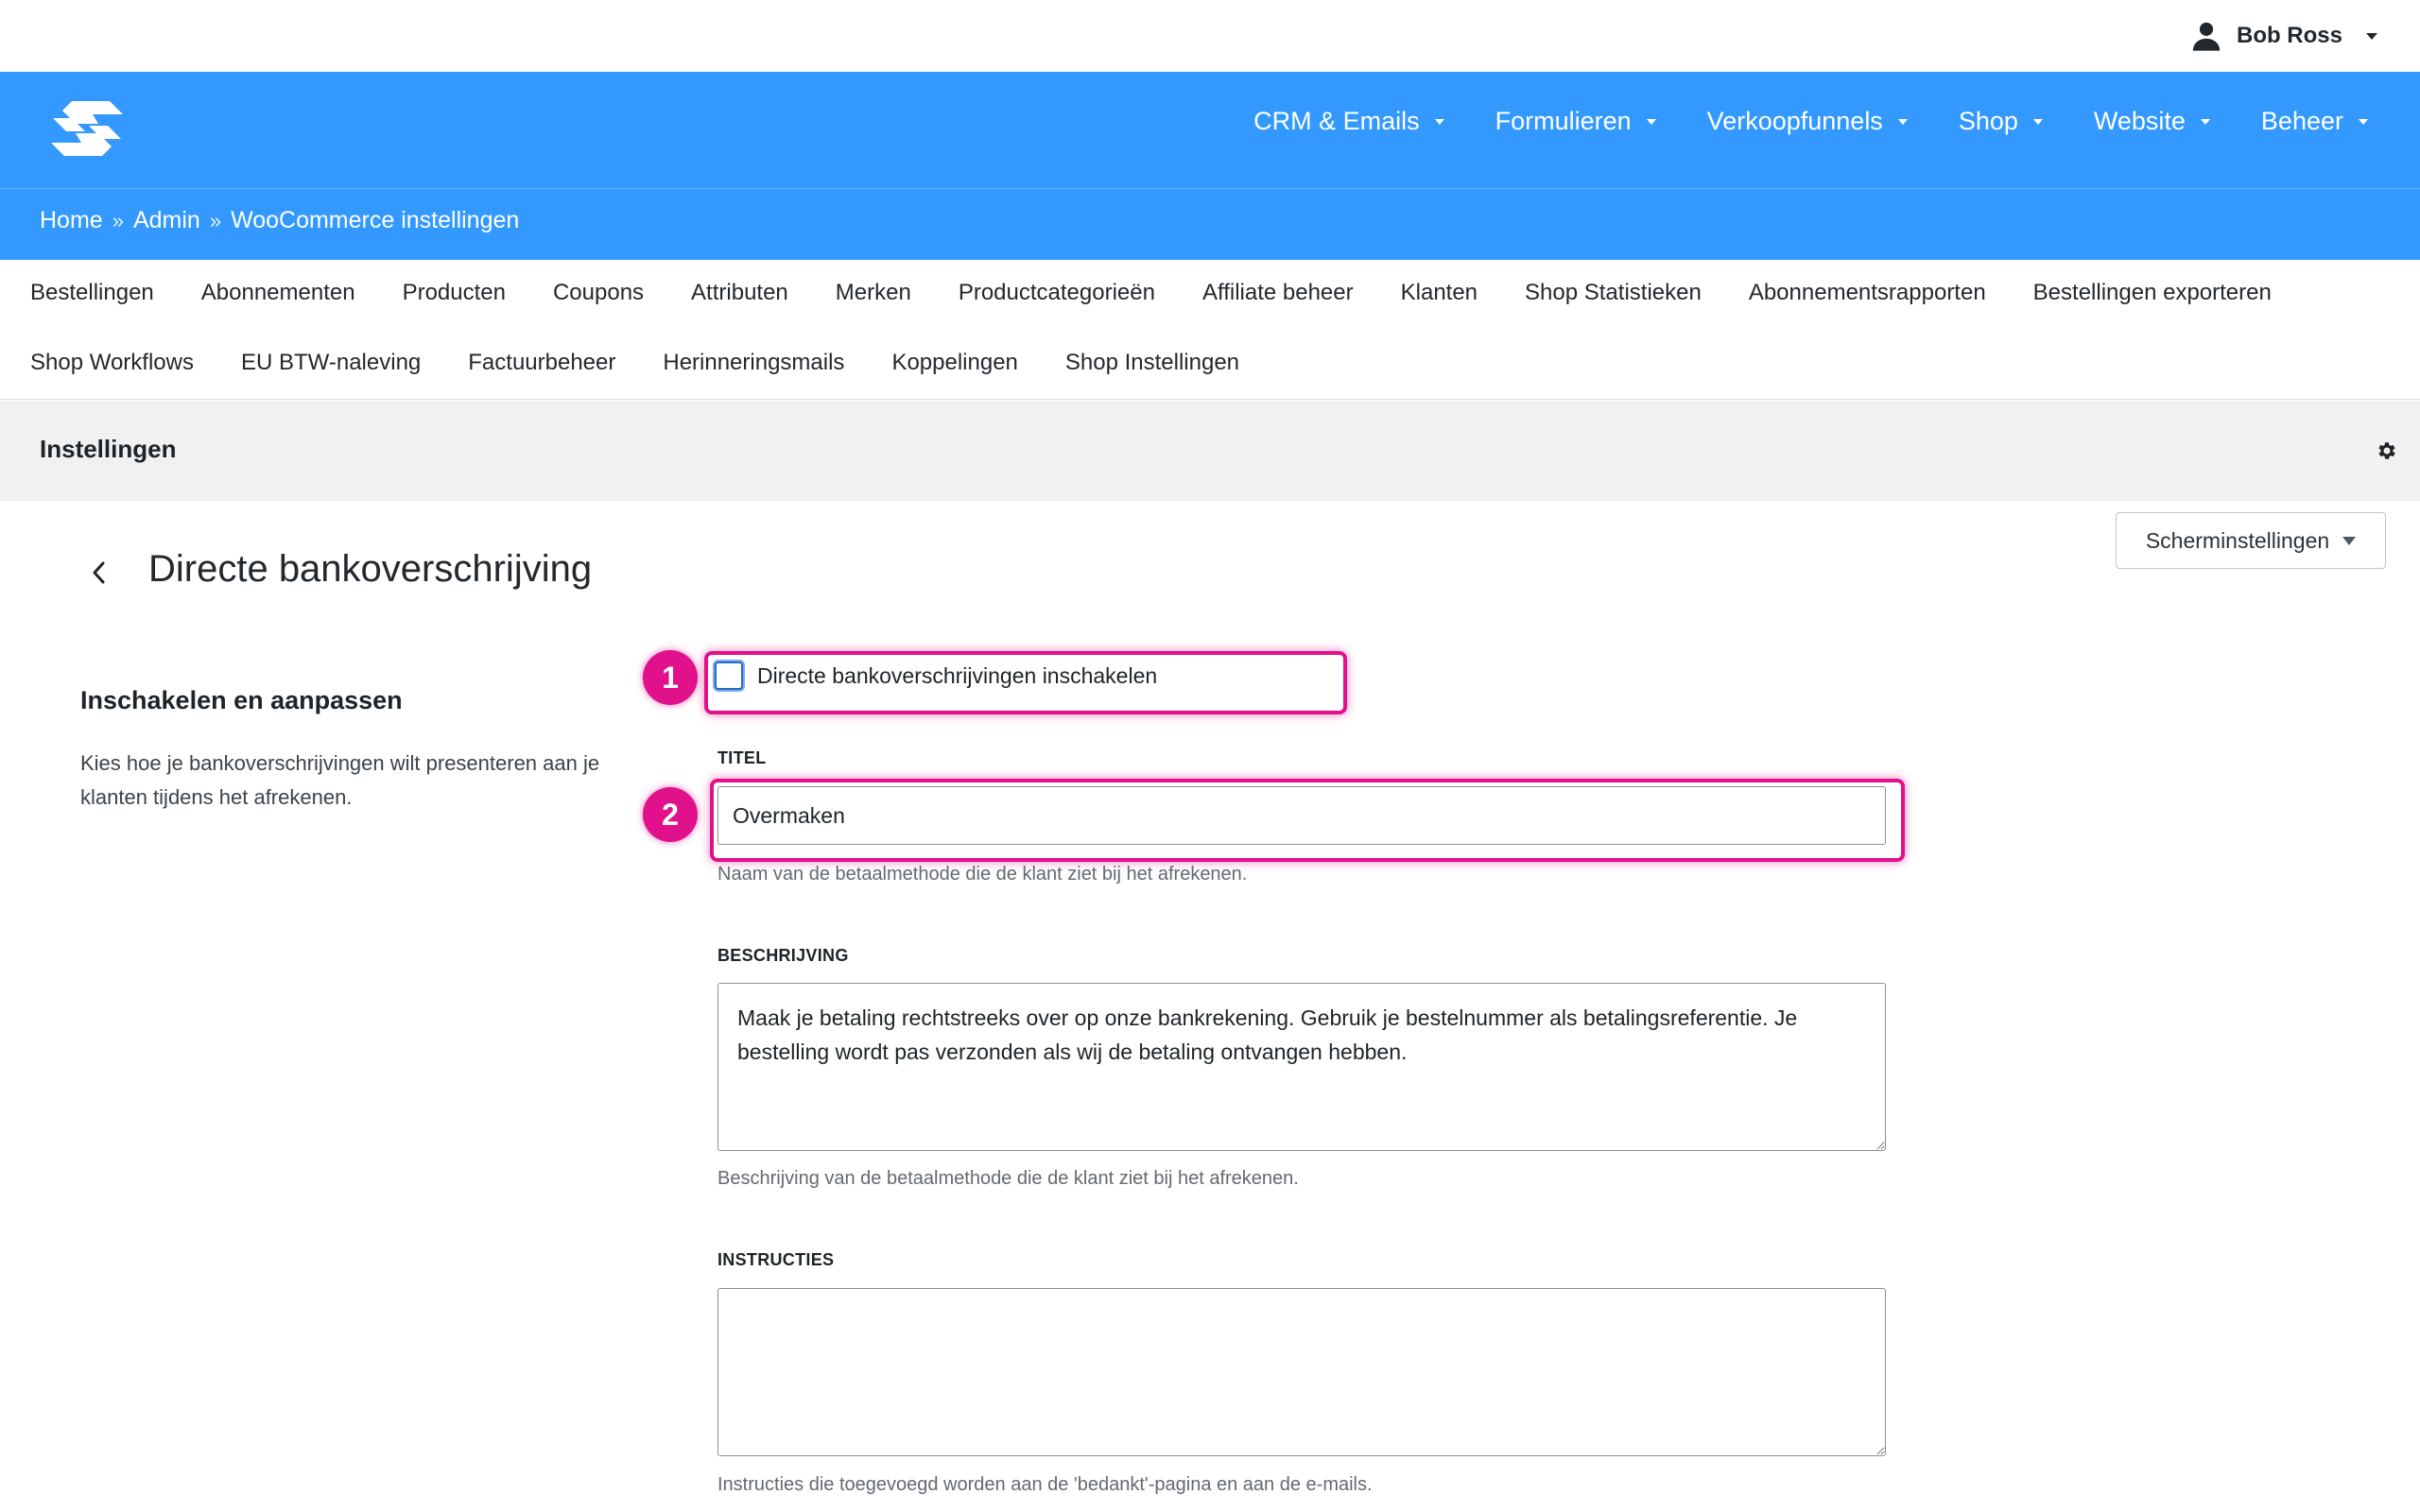  What do you see at coordinates (742, 757) in the screenshot?
I see `title-field-label: TITEL` at bounding box center [742, 757].